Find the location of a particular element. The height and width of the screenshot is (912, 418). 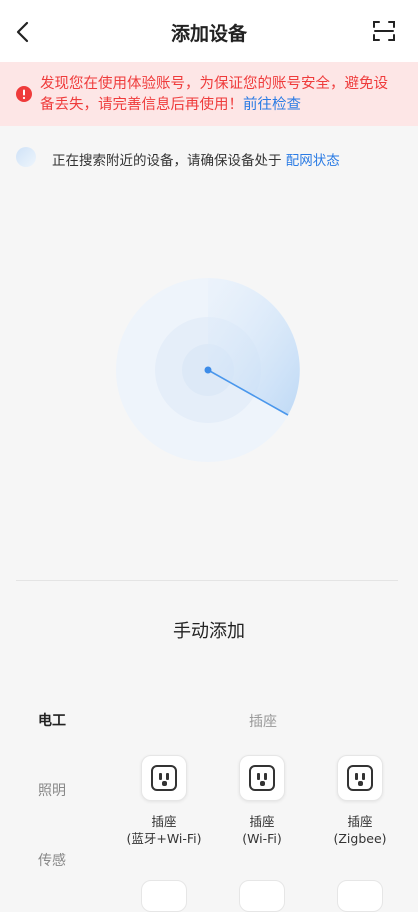

manual-add-title: 手动添加 is located at coordinates (209, 631).